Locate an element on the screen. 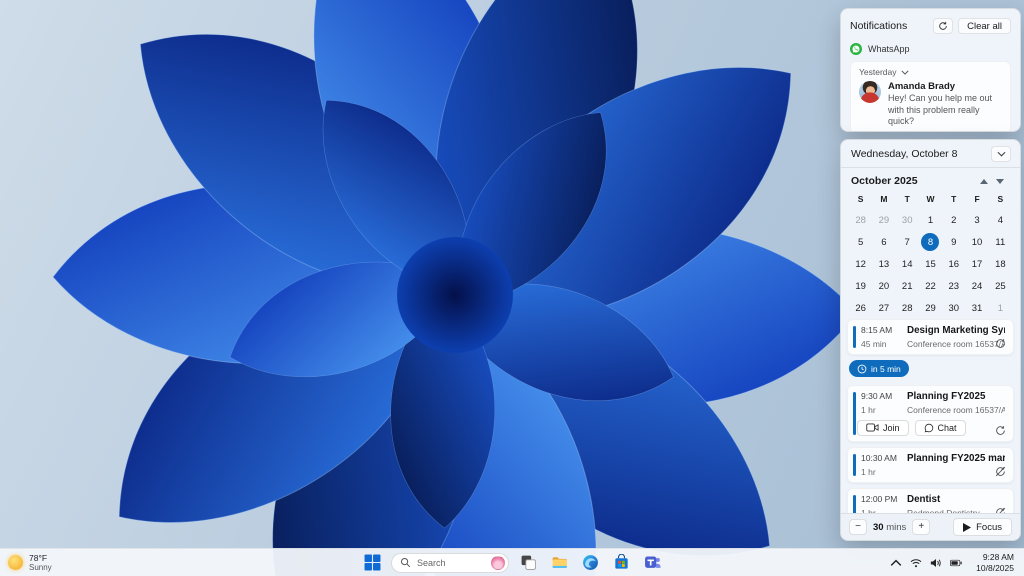 The width and height of the screenshot is (1024, 576). clock-date: 10/8/2025 is located at coordinates (995, 567).